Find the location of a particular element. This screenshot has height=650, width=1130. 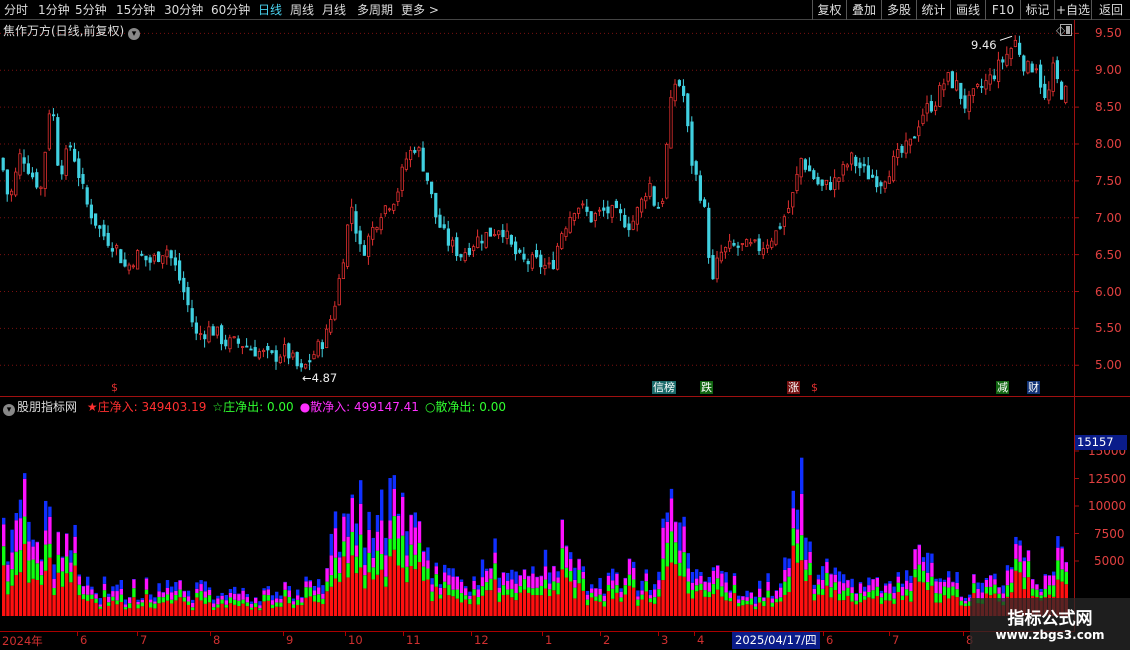

period-tab-0: 分时 is located at coordinates (16, 10).